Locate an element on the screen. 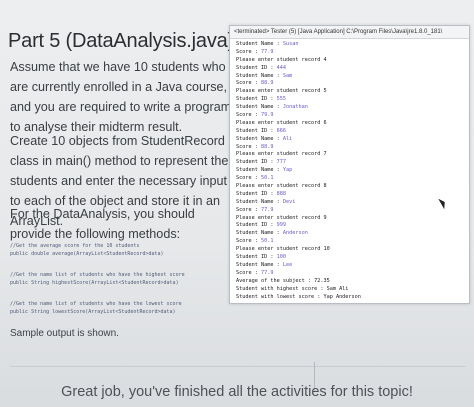 This screenshot has height=407, width=474. console-line-input: 777 is located at coordinates (281, 162).